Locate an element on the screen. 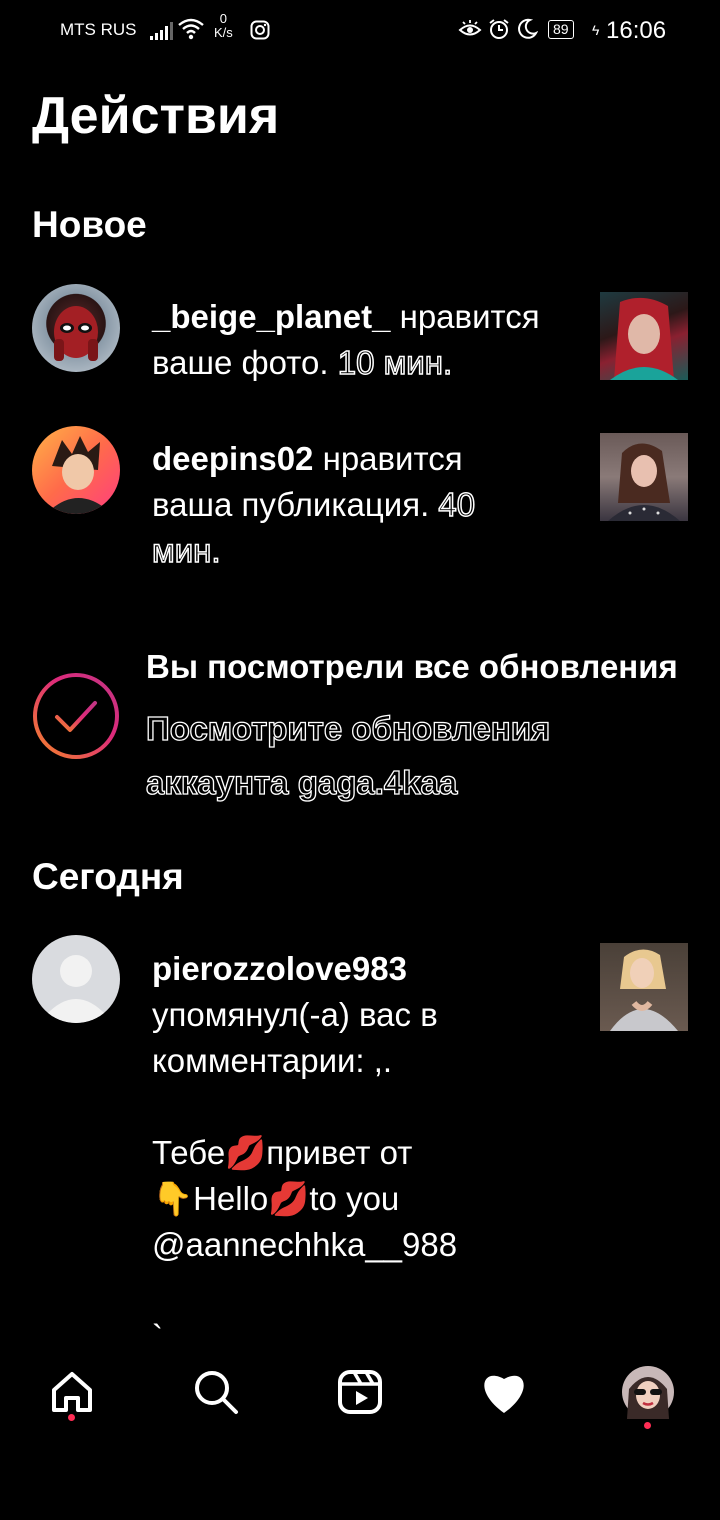  notification-time-unit: мин. is located at coordinates (186, 550).